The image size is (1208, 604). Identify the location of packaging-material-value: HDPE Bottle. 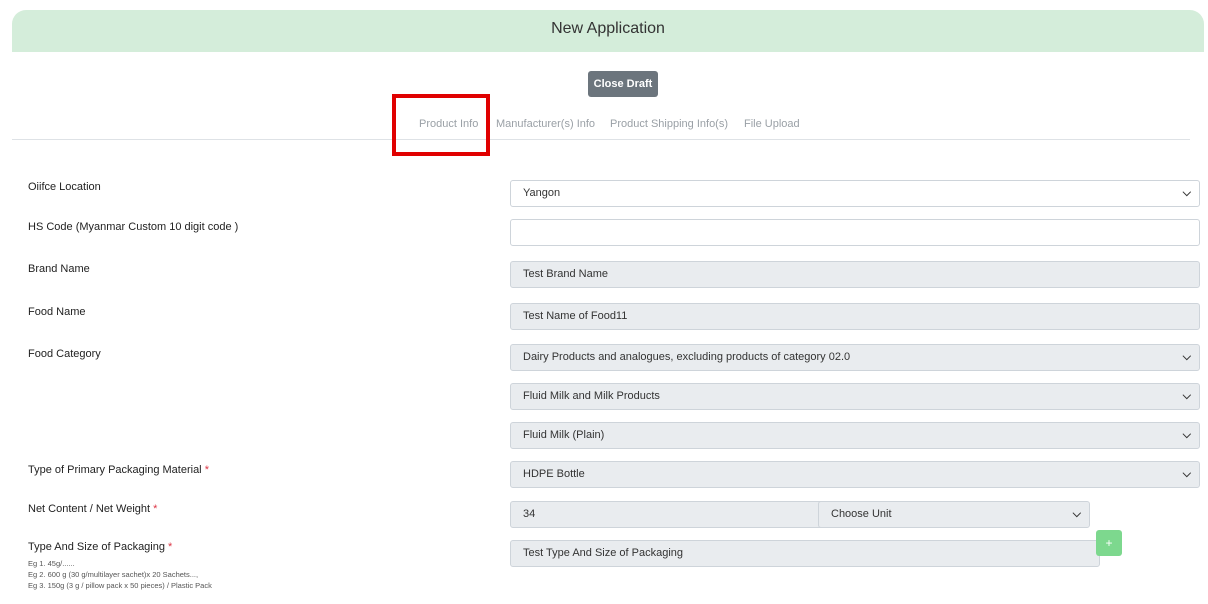
(554, 474).